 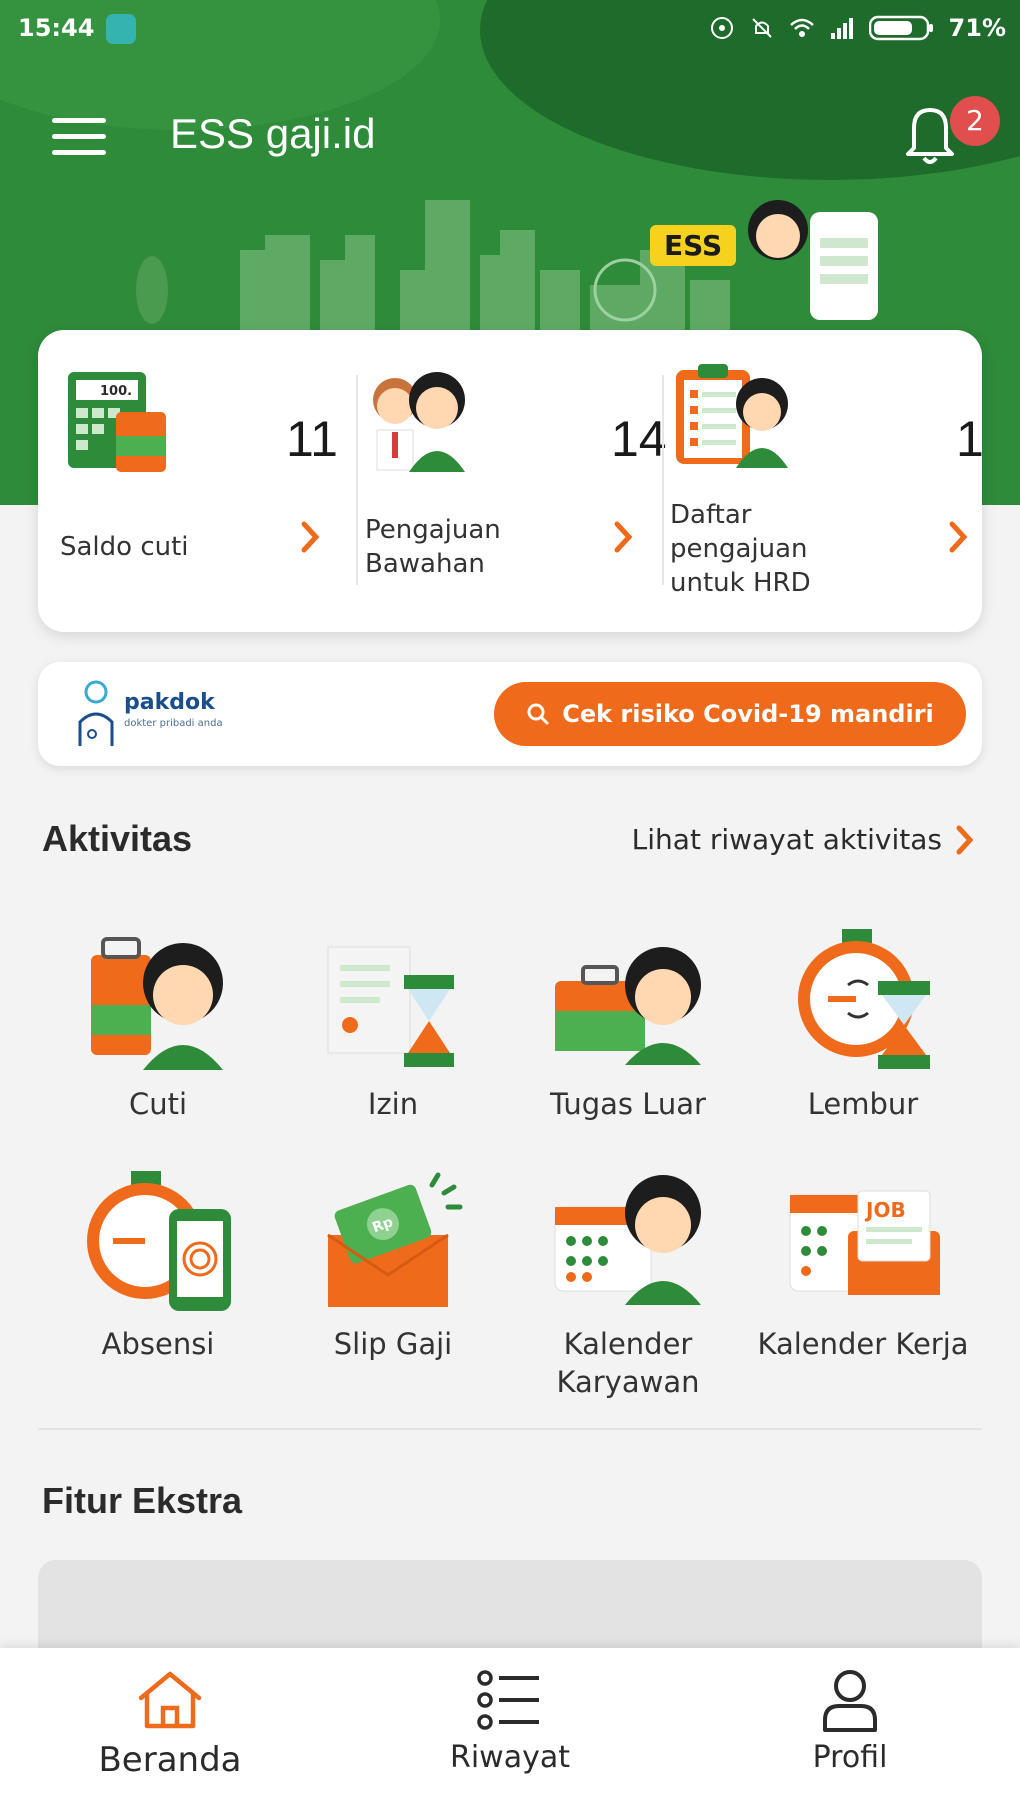 What do you see at coordinates (121, 29) in the screenshot?
I see `app-notification-icon` at bounding box center [121, 29].